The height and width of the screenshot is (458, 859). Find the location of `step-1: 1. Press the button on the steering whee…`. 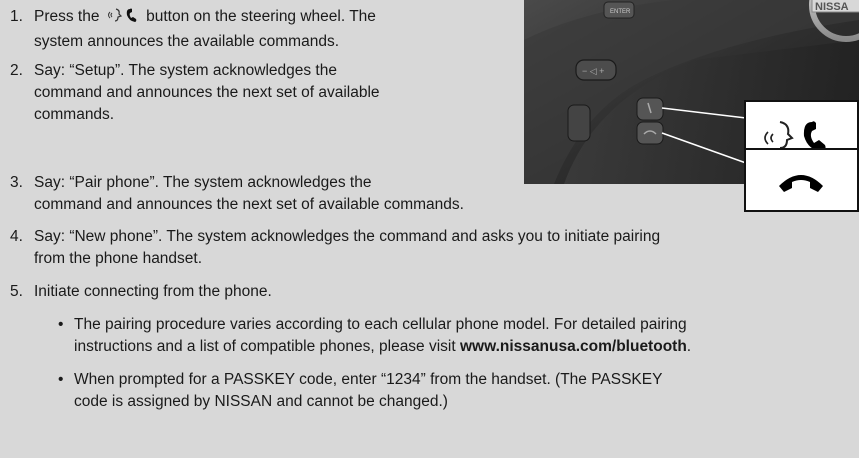

step-1: 1. Press the button on the steering whee… is located at coordinates (193, 29).